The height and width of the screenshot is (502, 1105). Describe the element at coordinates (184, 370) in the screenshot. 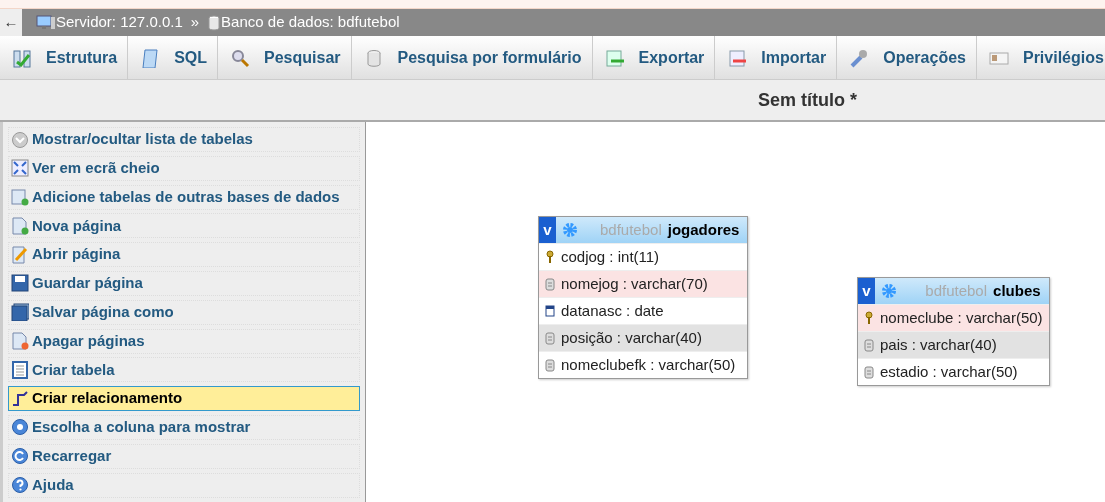

I see `sidebar-item: Criar tabela` at that location.